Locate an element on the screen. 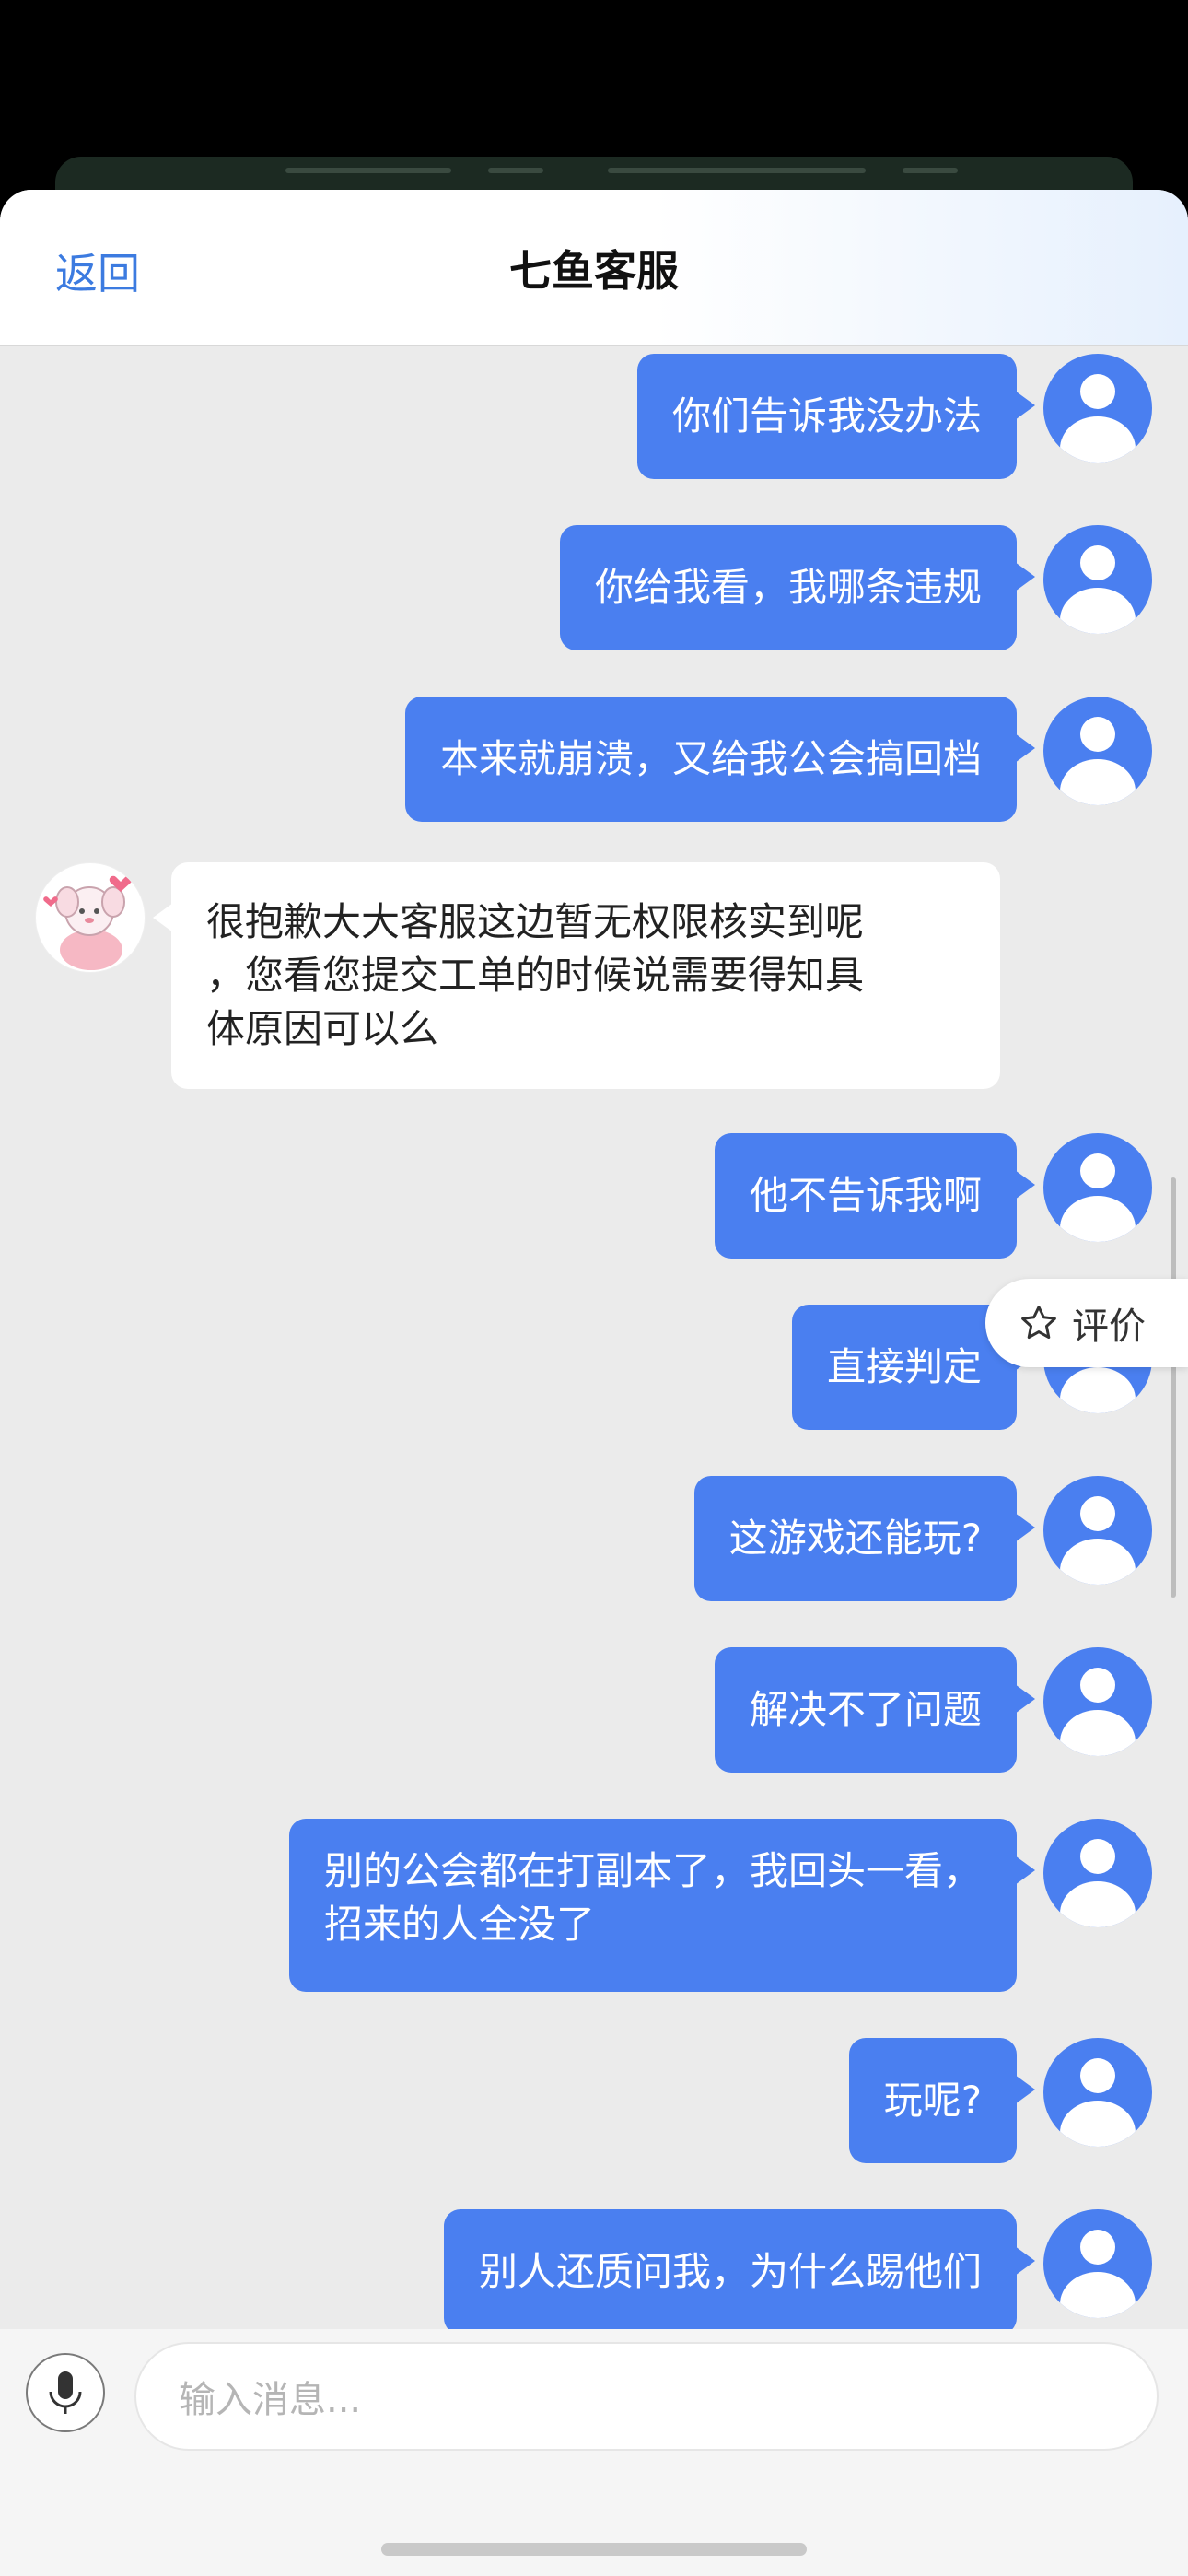 The image size is (1188, 2576). microphone-icon is located at coordinates (65, 2392).